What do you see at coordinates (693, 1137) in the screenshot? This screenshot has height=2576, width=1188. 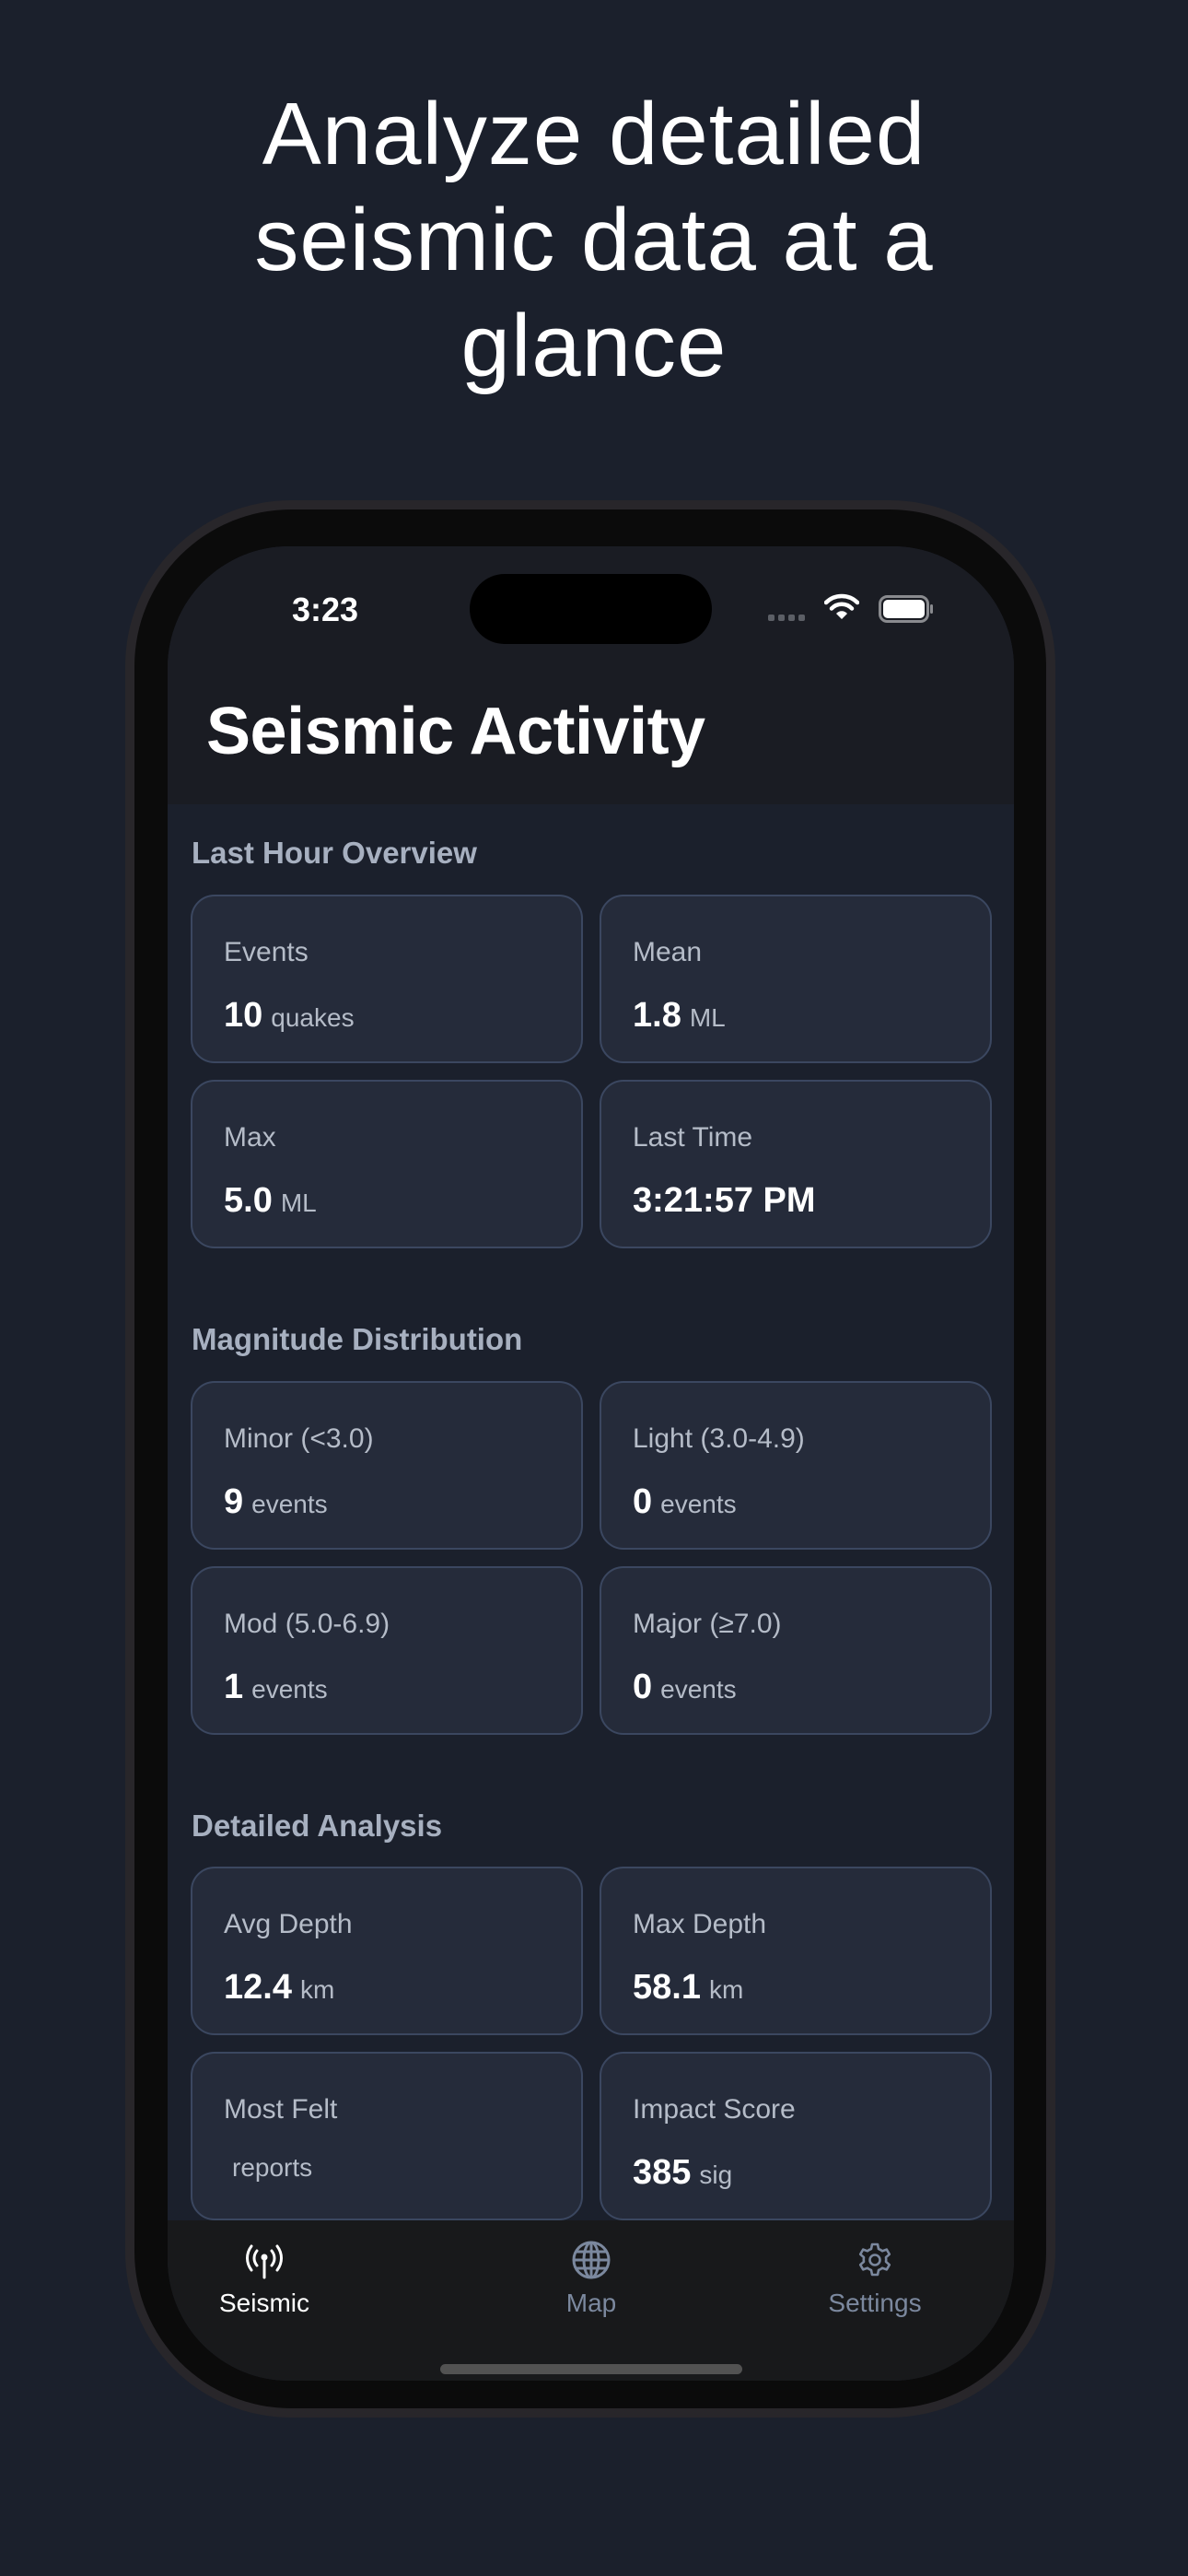 I see `card-label: Last Time` at bounding box center [693, 1137].